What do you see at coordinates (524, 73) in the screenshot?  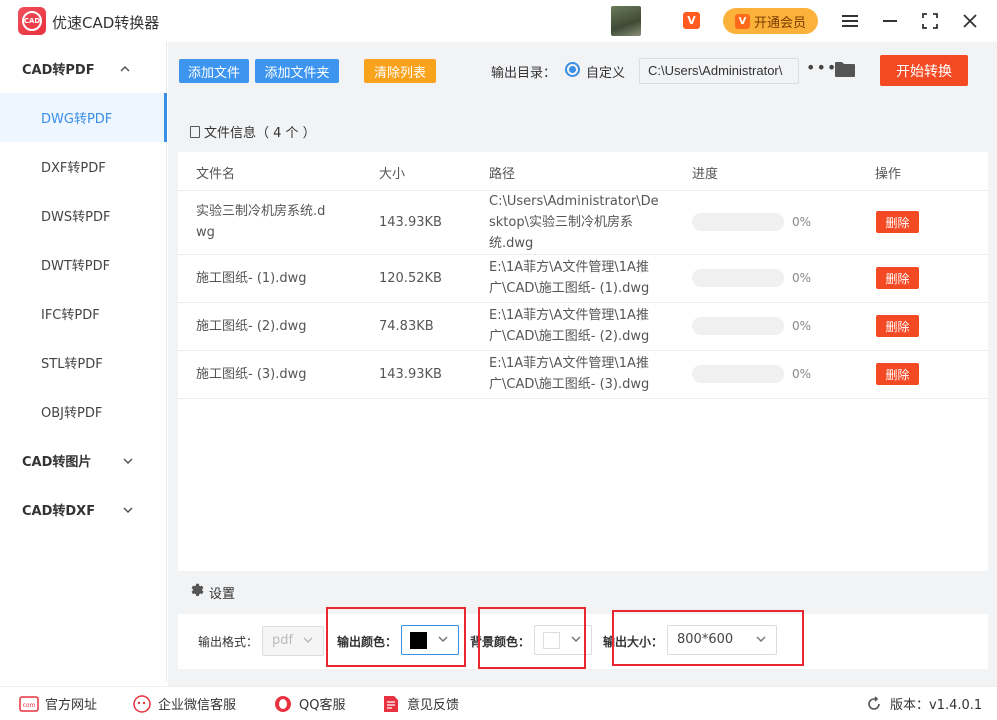 I see `output-dir-label: 输出目录：` at bounding box center [524, 73].